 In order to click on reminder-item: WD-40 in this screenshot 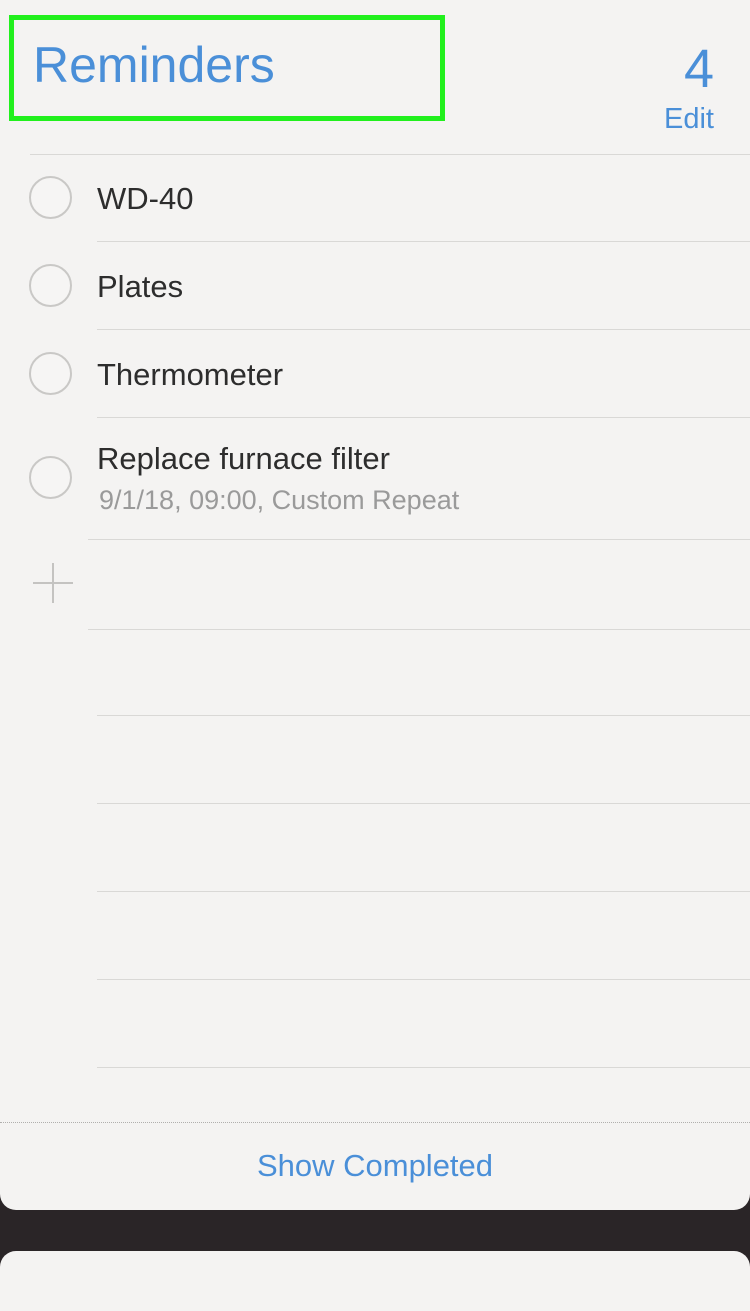, I will do `click(375, 198)`.